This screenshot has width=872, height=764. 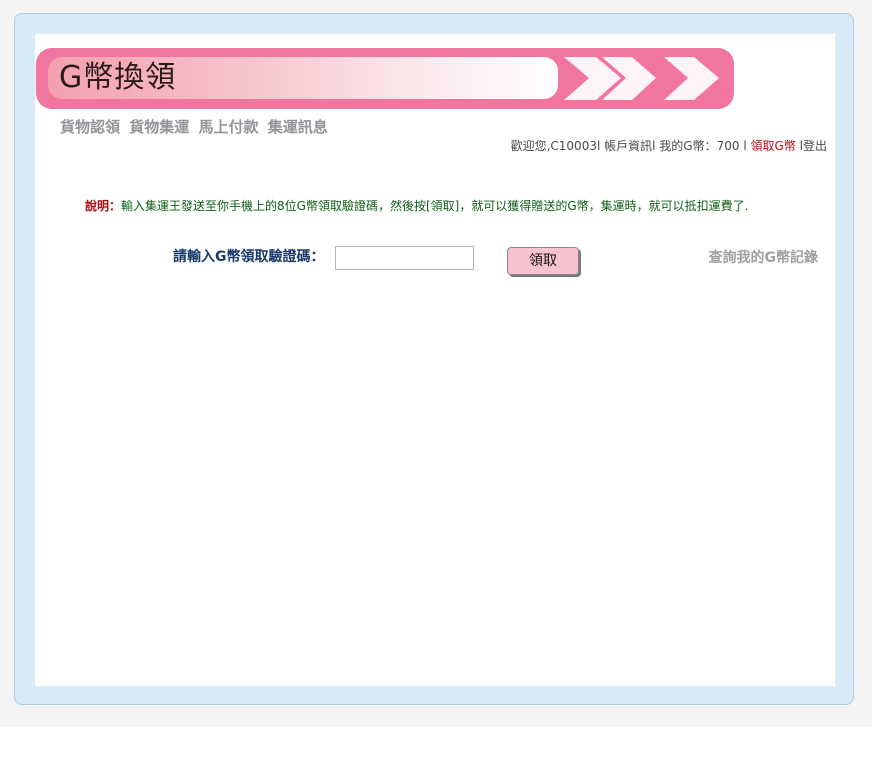 I want to click on nav-item-goods-consolidation: 貨物集運, so click(x=159, y=127).